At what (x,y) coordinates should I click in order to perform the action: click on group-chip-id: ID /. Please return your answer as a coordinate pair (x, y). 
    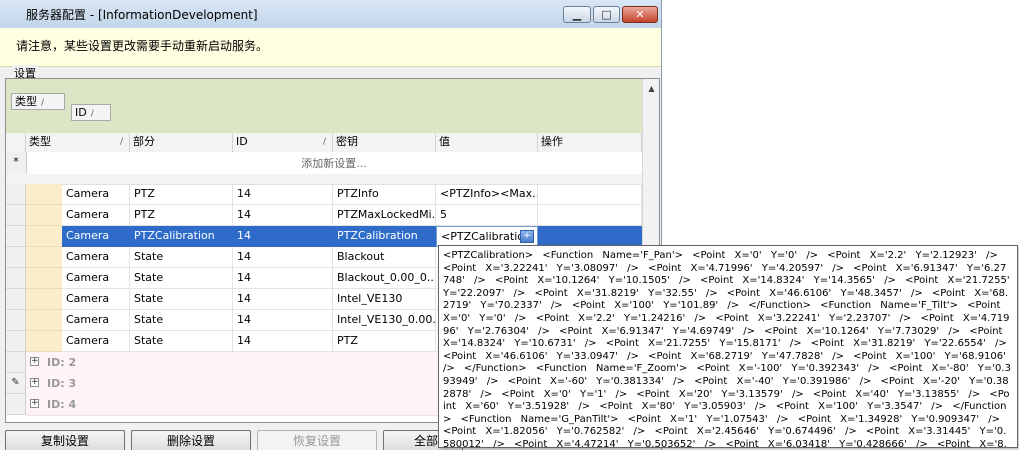
    Looking at the image, I should click on (91, 112).